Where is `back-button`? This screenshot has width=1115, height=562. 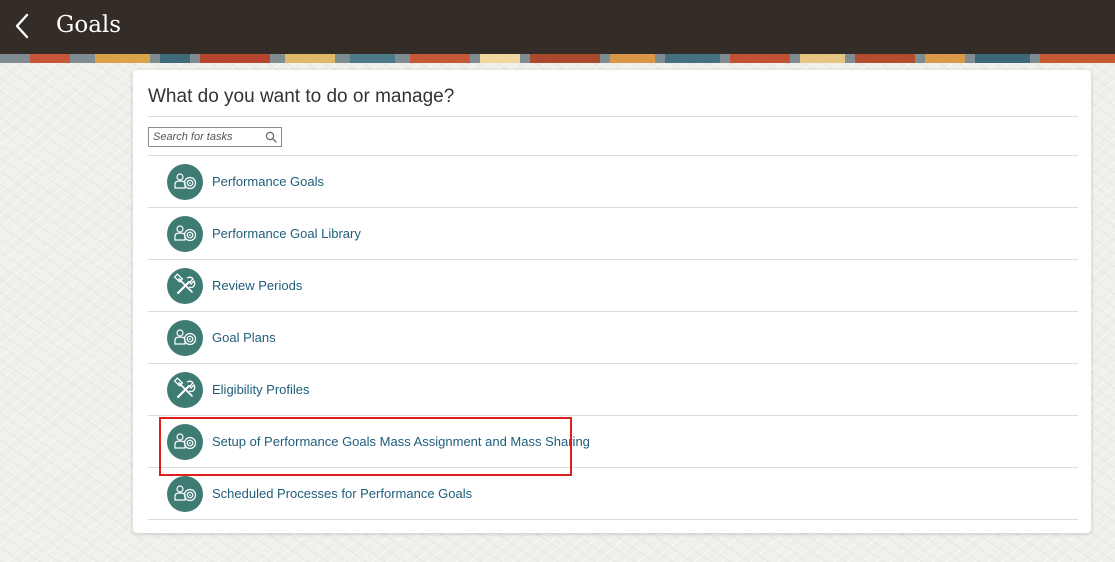 back-button is located at coordinates (23, 26).